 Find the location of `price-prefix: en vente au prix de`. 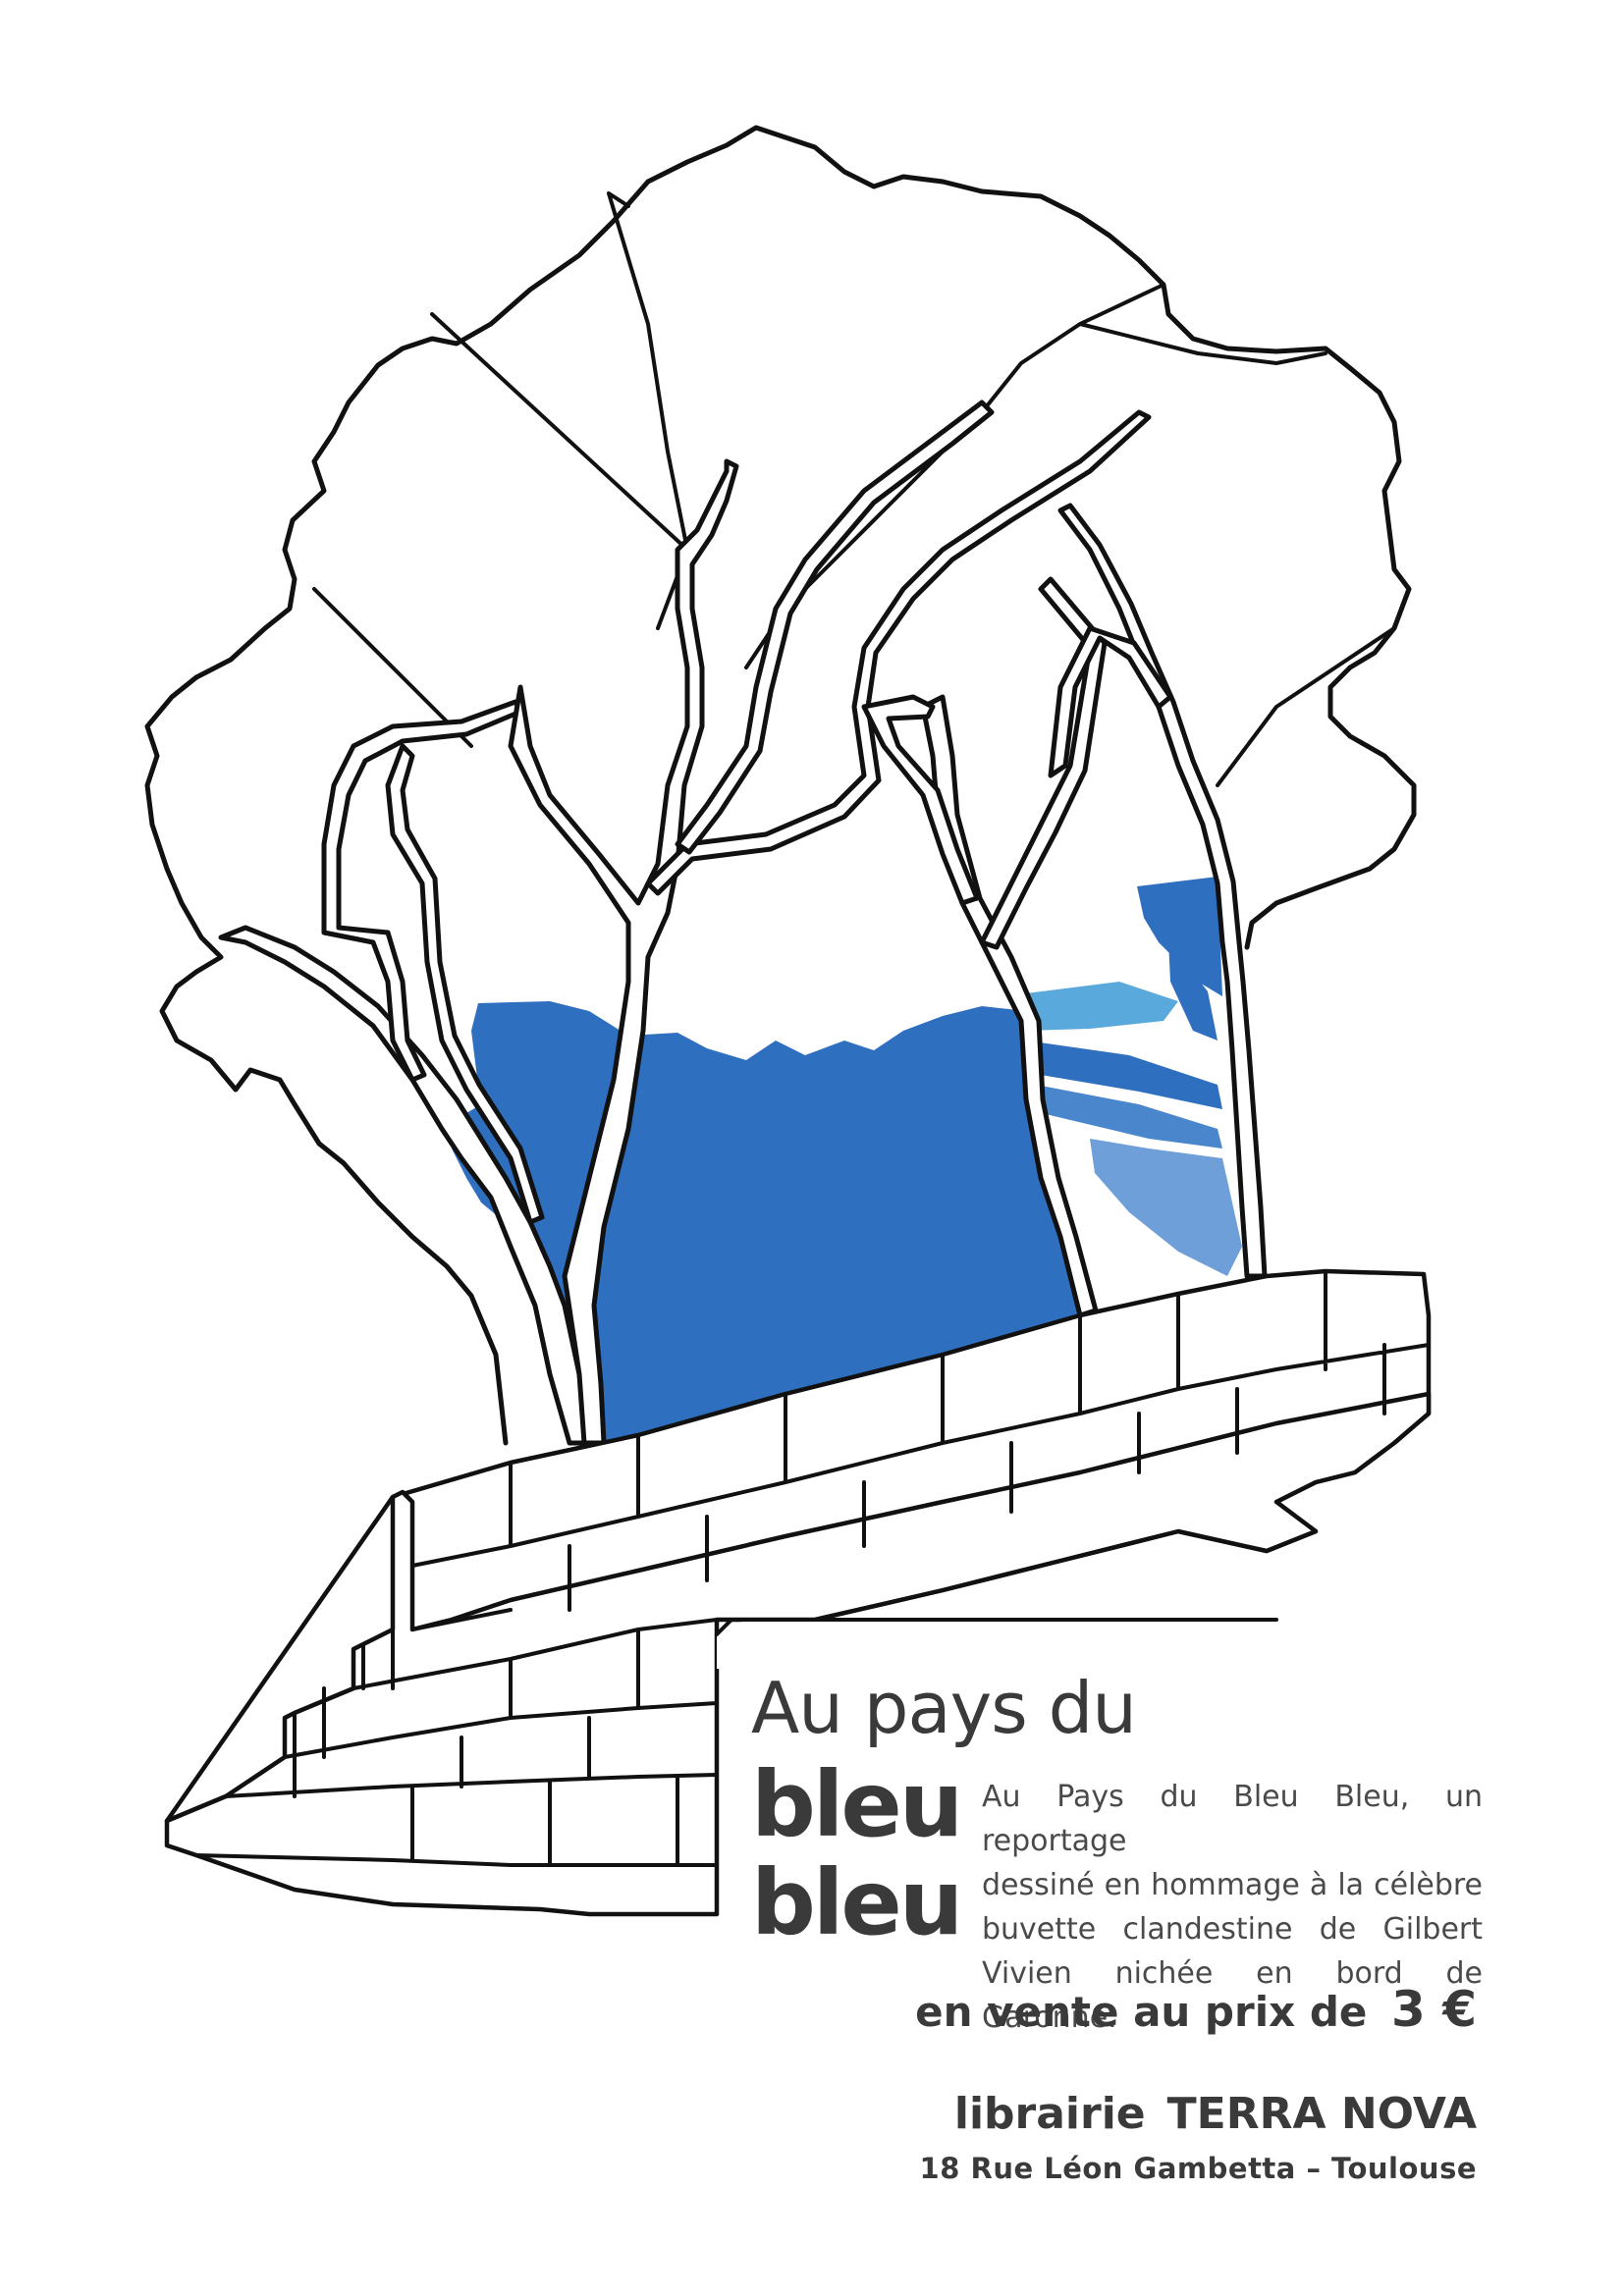

price-prefix: en vente au prix de is located at coordinates (1141, 2012).